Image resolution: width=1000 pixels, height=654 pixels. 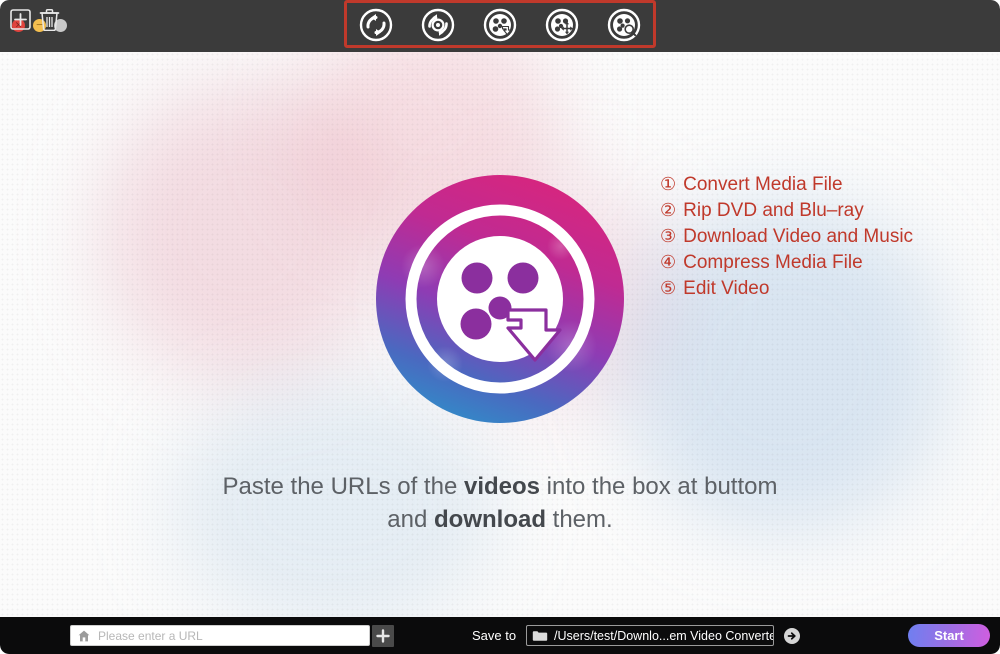 I want to click on feature-label-5: Edit Video, so click(x=726, y=288).